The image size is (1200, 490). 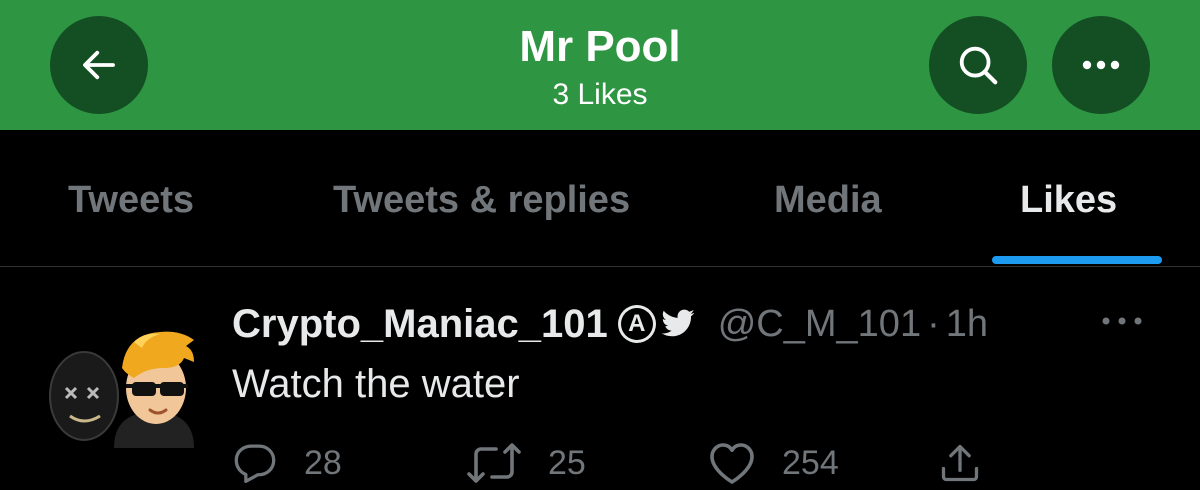 What do you see at coordinates (494, 463) in the screenshot?
I see `retweet-icon` at bounding box center [494, 463].